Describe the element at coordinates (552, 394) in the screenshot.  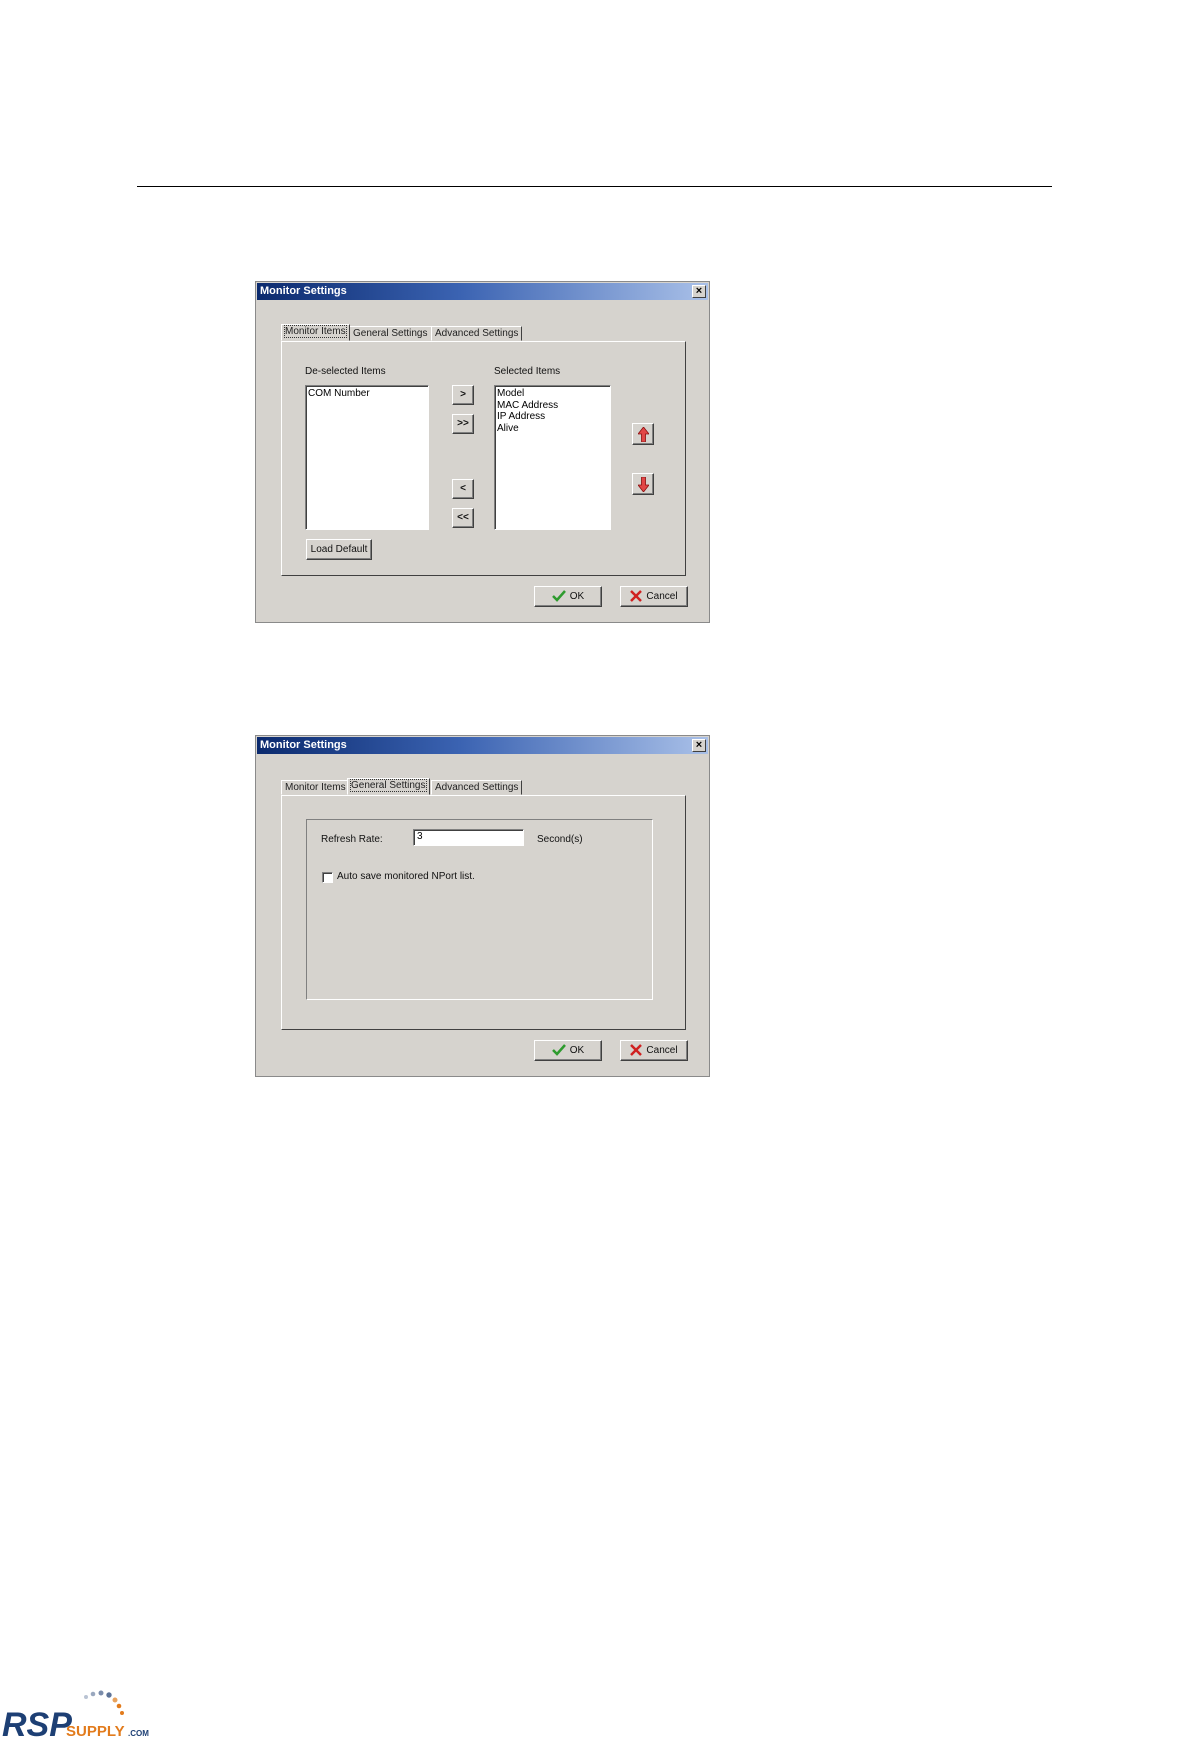
I see `list-item: Model` at that location.